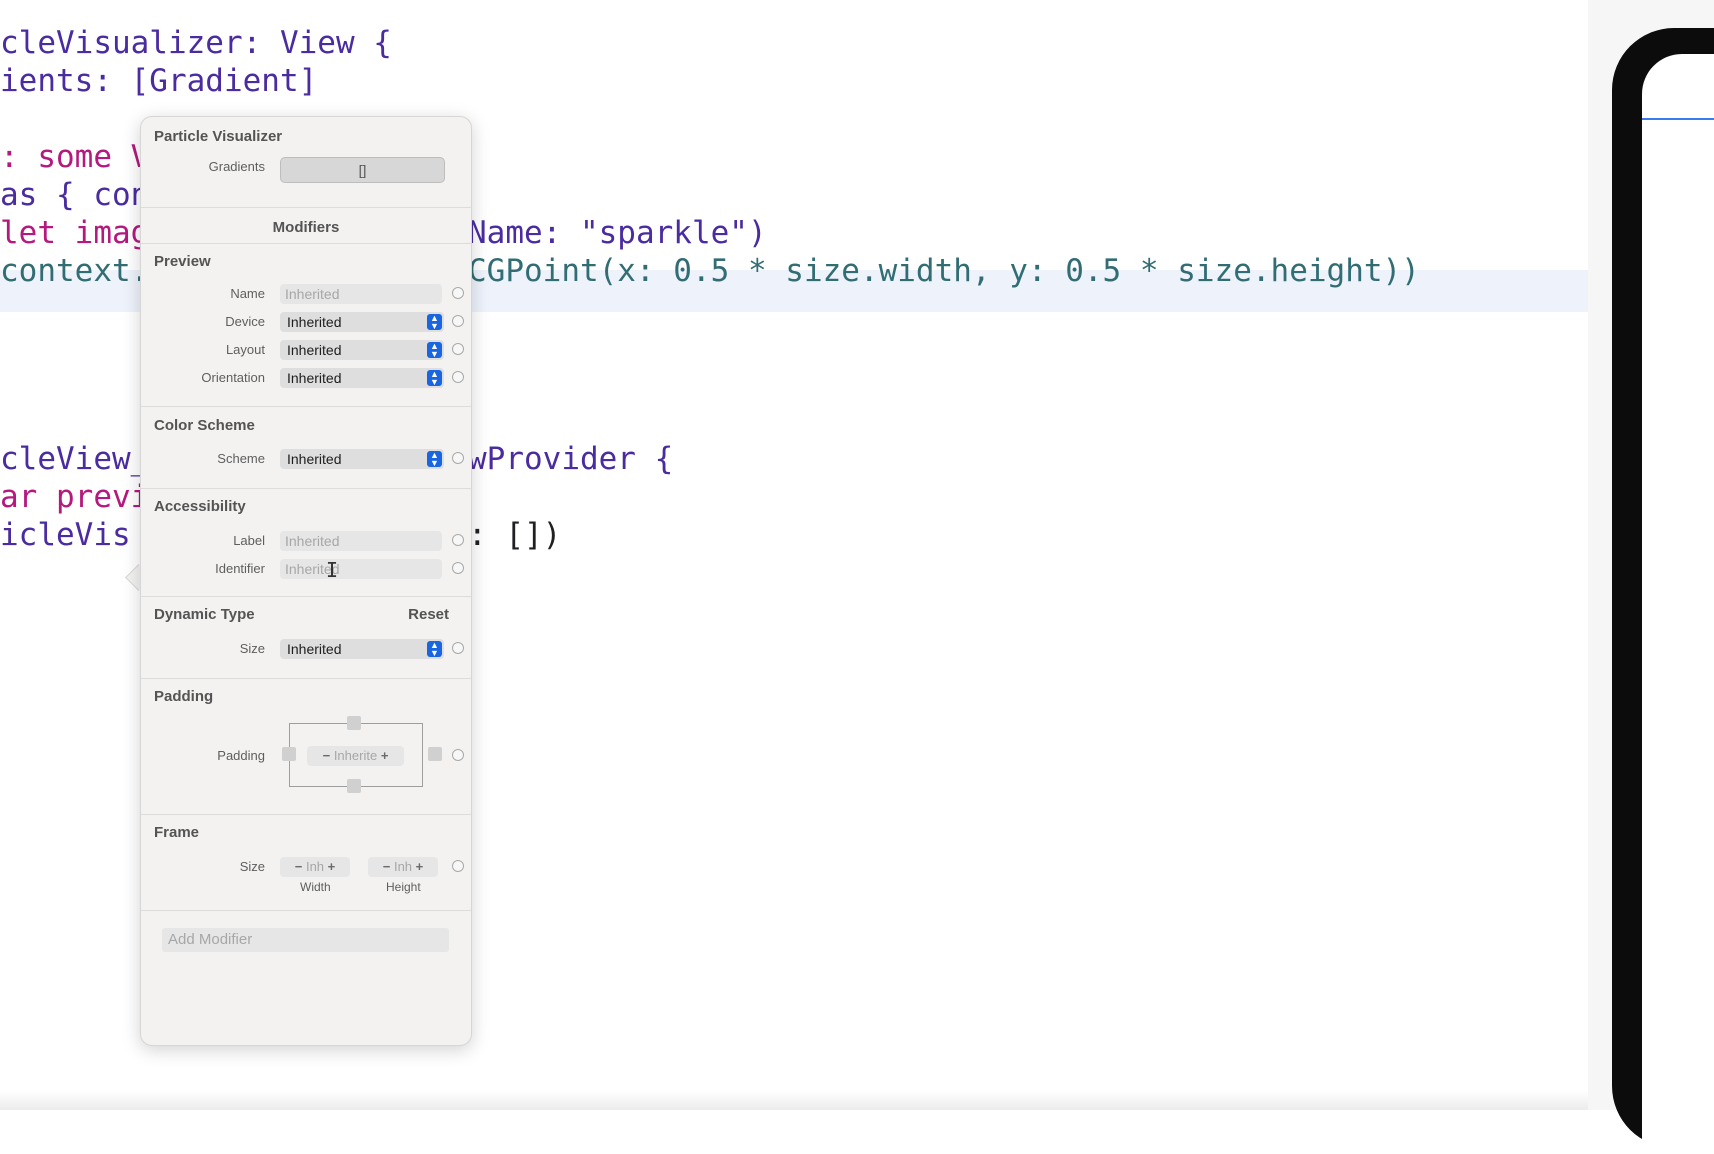 This screenshot has height=1154, width=1714. I want to click on layout-toggle-circle, so click(458, 349).